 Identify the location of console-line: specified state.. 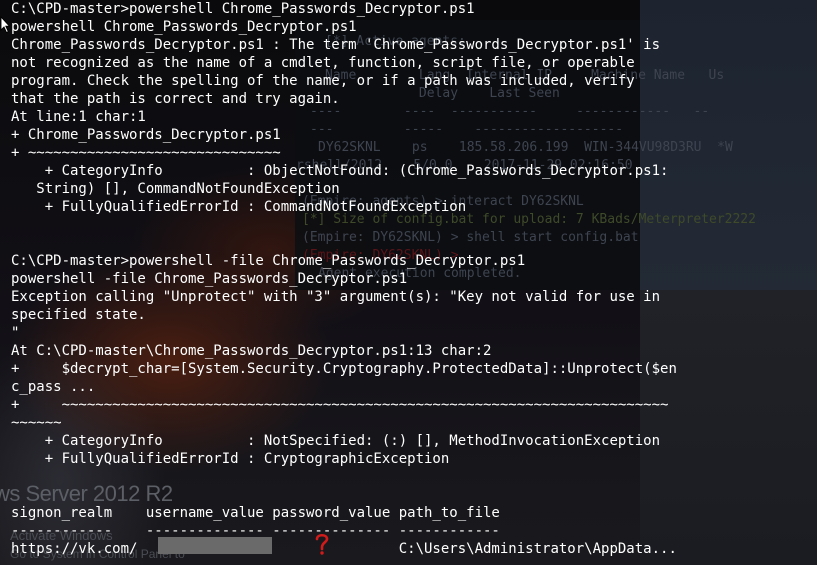
(78, 315).